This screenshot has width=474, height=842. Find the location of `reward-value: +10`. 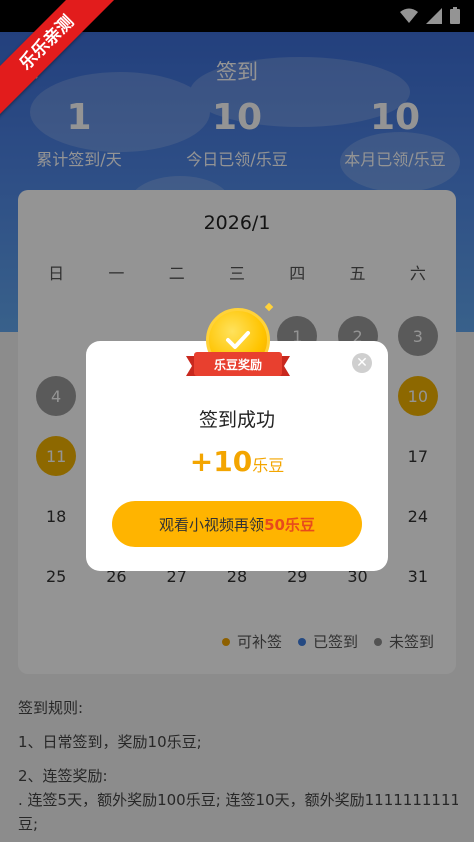

reward-value: +10 is located at coordinates (221, 461).